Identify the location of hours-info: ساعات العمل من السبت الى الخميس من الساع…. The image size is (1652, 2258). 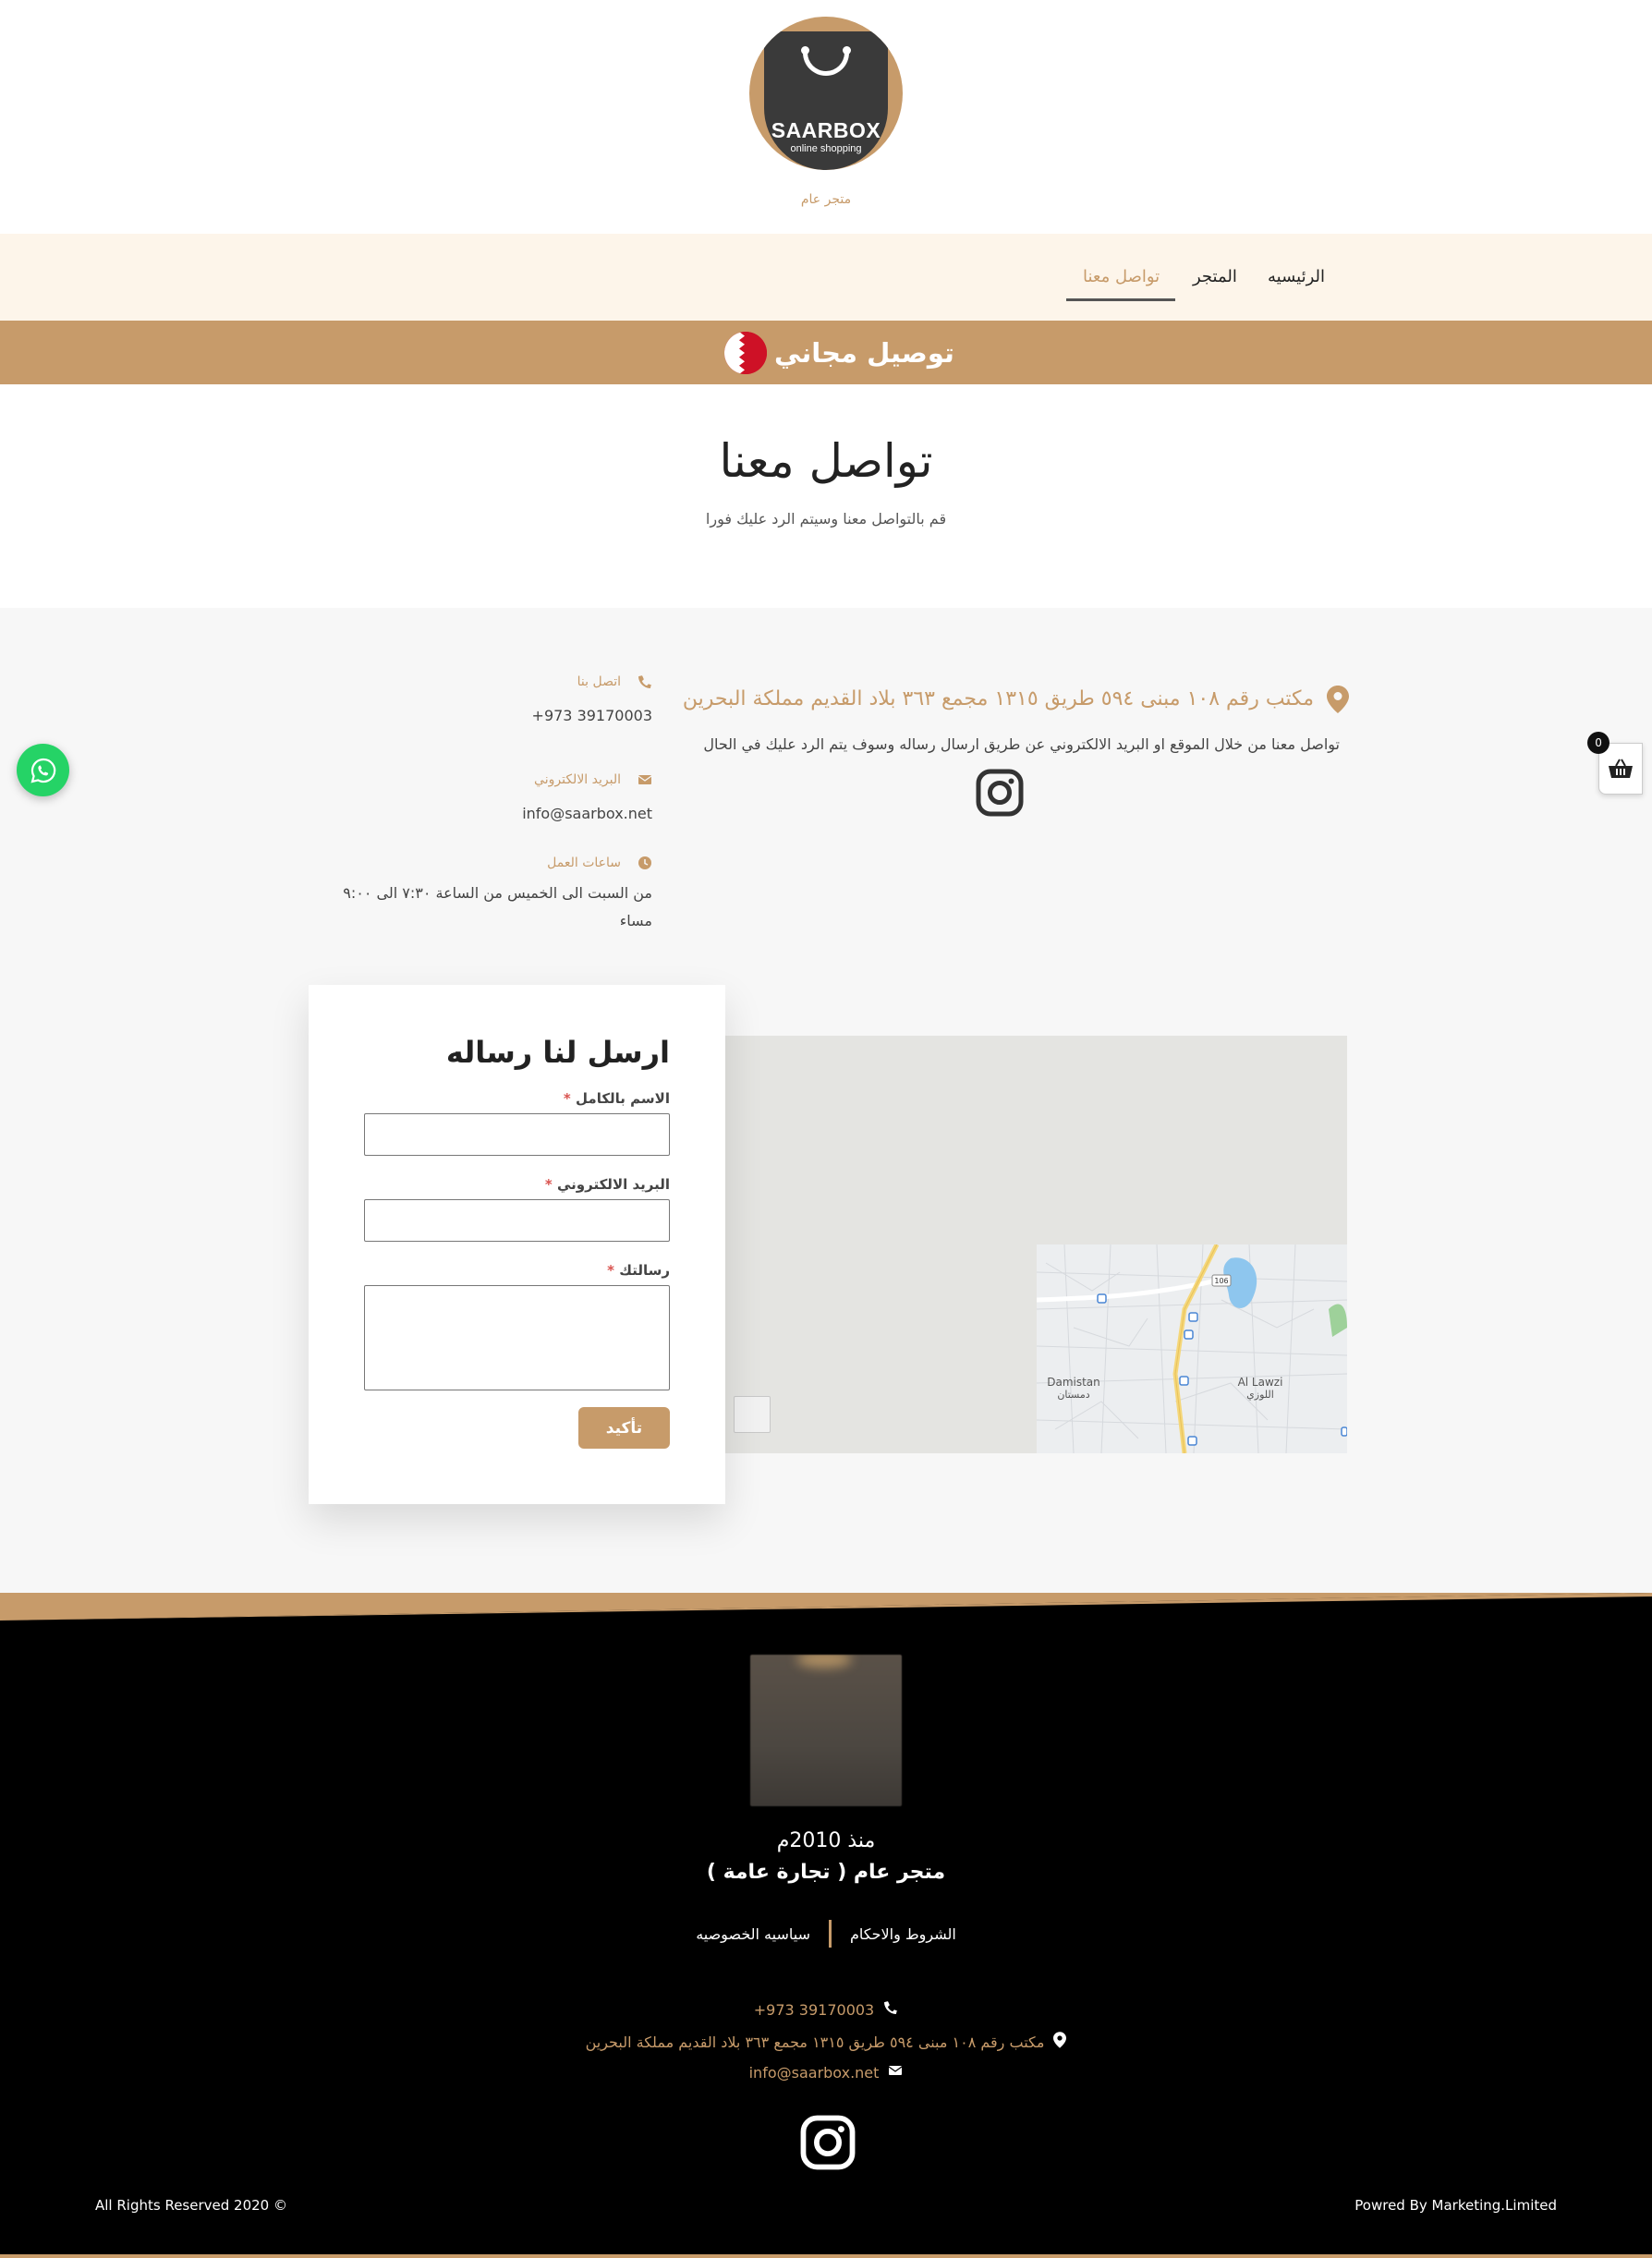
(497, 895).